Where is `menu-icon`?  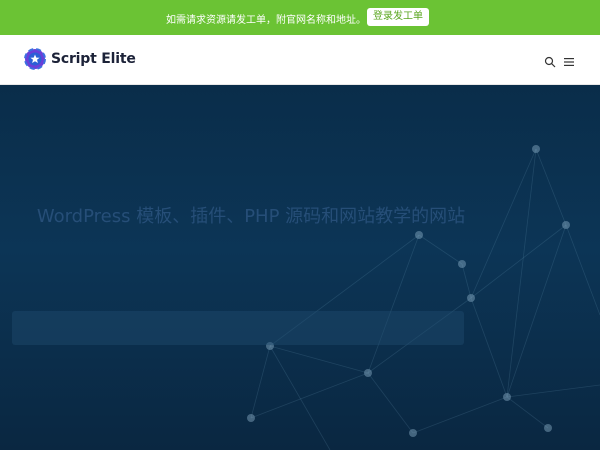 menu-icon is located at coordinates (569, 59).